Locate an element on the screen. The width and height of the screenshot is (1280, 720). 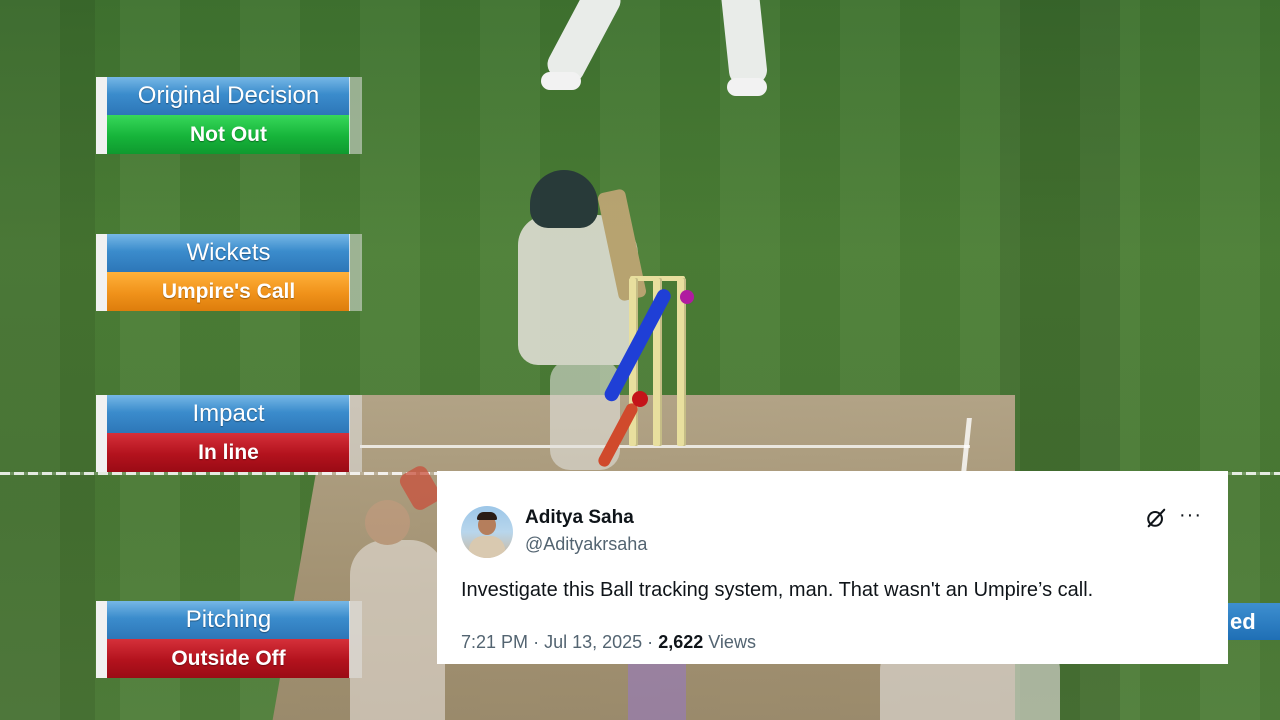
partial-result-label: ed is located at coordinates (1254, 621).